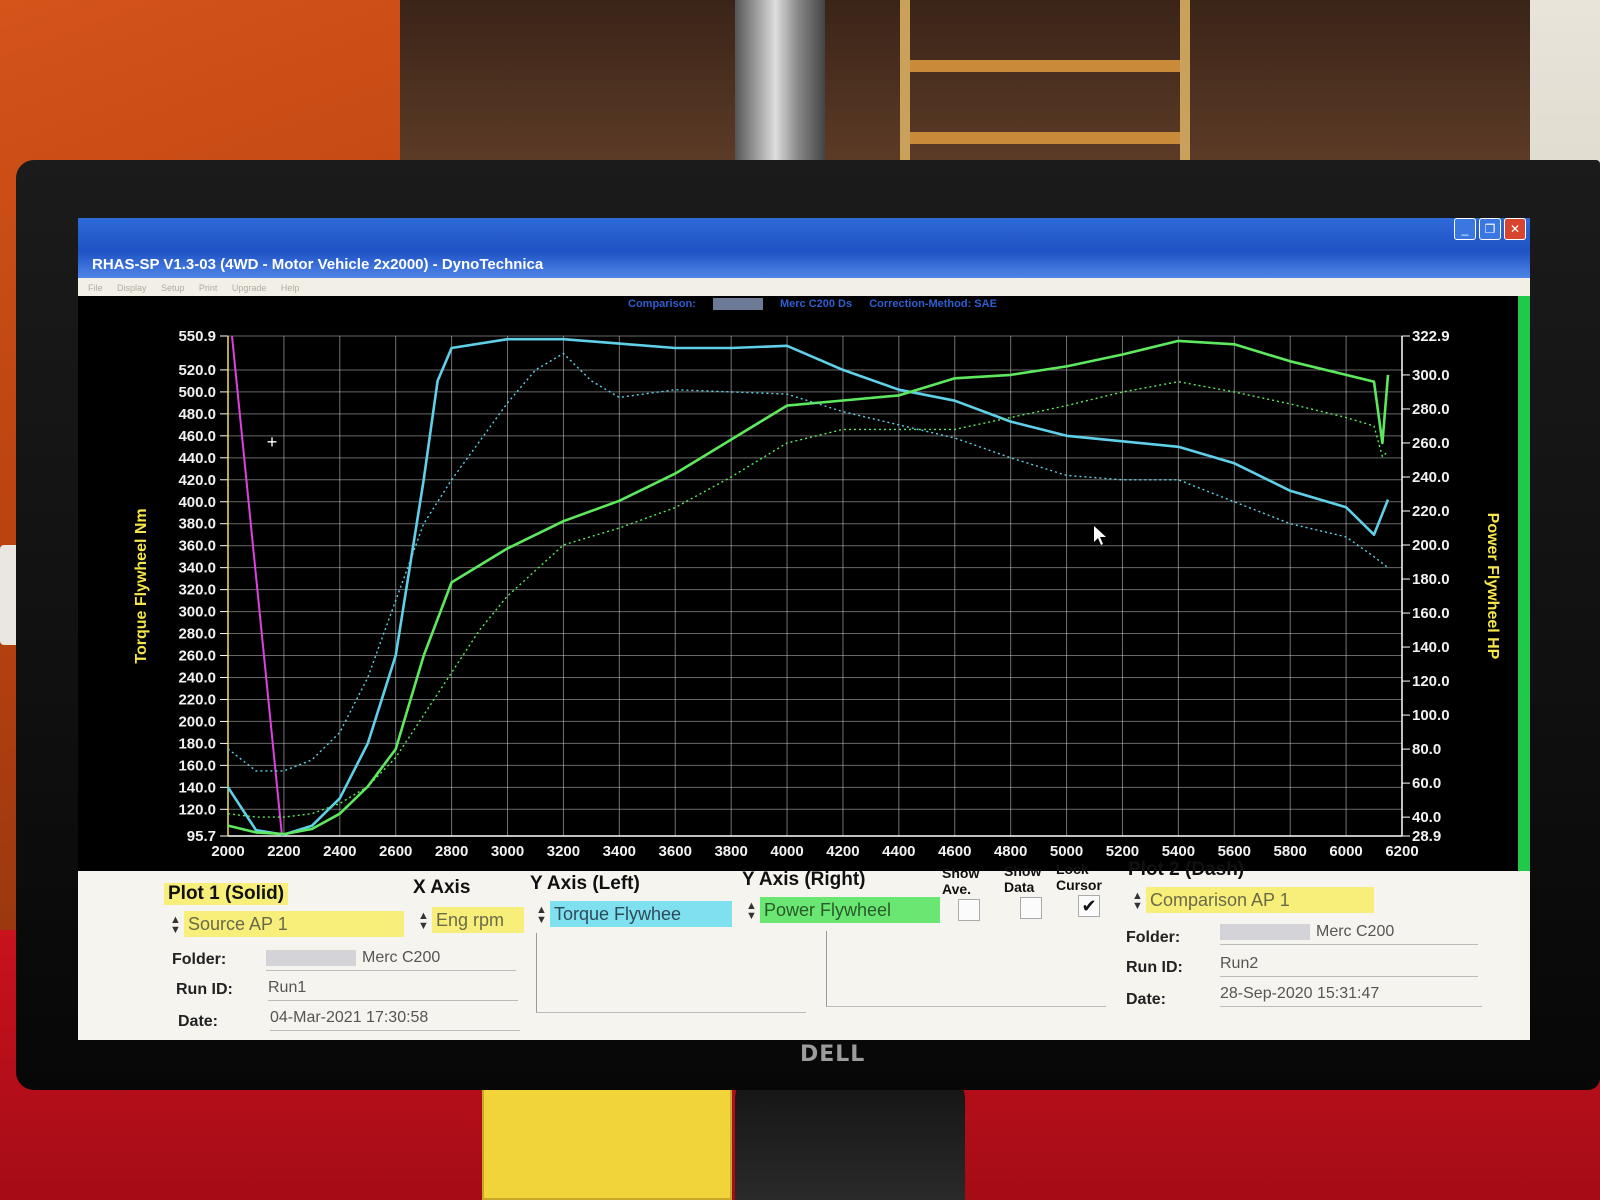 This screenshot has width=1600, height=1200. I want to click on y-right-tick-label: 40.0, so click(1426, 817).